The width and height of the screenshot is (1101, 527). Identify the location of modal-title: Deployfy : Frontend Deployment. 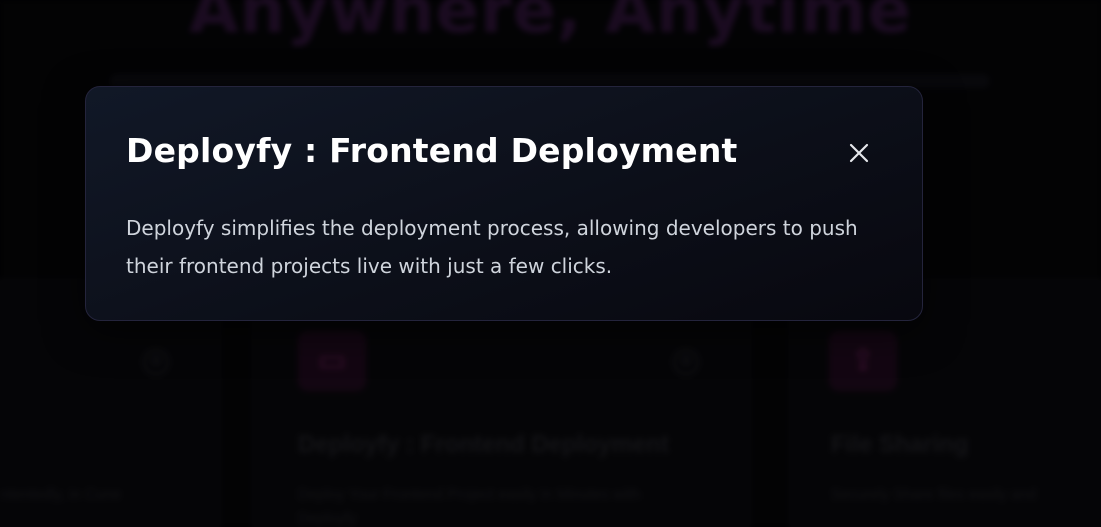
(432, 150).